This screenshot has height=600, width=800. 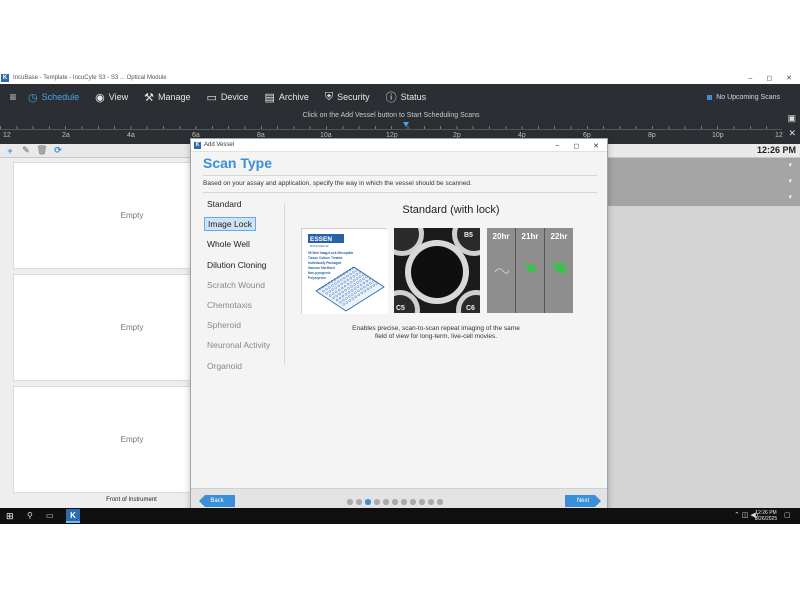 What do you see at coordinates (776, 150) in the screenshot?
I see `current-time: 12:26 PM` at bounding box center [776, 150].